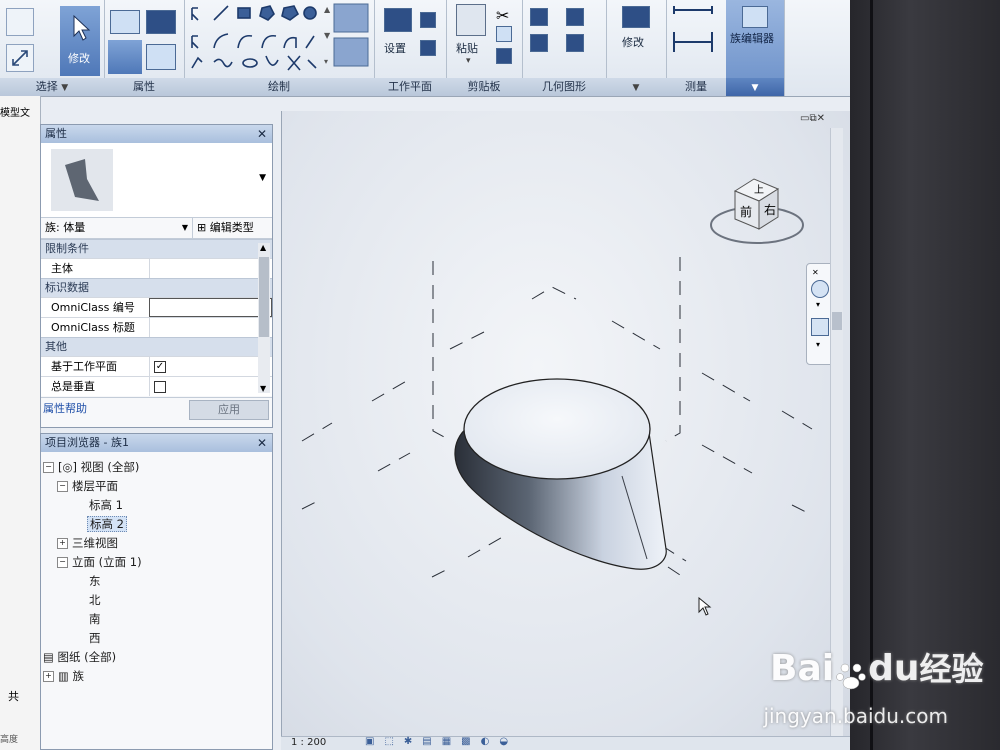  What do you see at coordinates (117, 228) in the screenshot?
I see `family-selector: 族: 体量 ▼` at bounding box center [117, 228].